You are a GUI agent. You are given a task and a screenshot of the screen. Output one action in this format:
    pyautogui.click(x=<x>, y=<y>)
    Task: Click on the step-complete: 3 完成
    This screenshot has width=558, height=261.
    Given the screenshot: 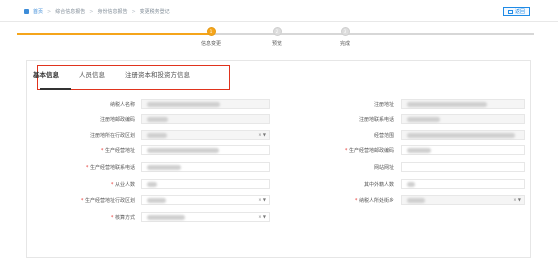 What is the action you would take?
    pyautogui.click(x=345, y=37)
    